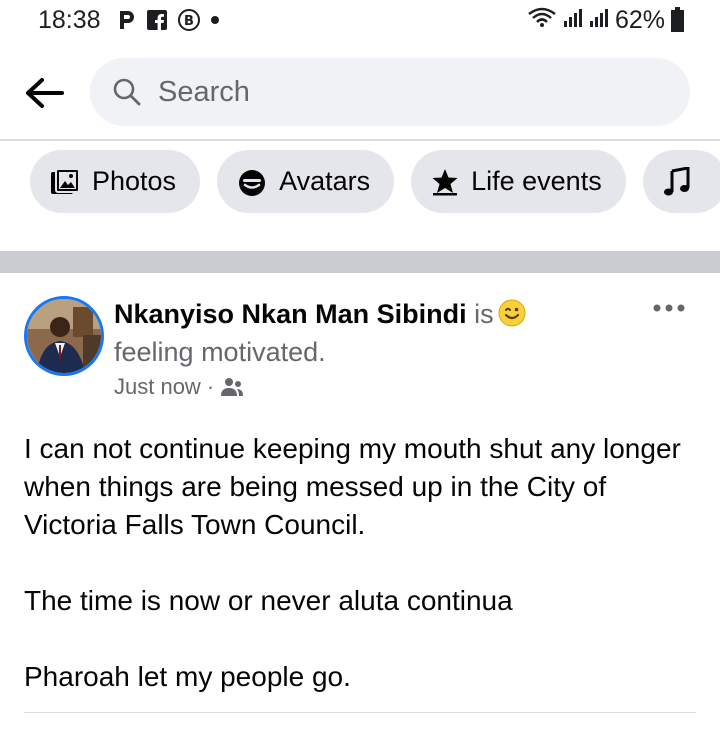 The height and width of the screenshot is (734, 720). I want to click on avatar, so click(64, 336).